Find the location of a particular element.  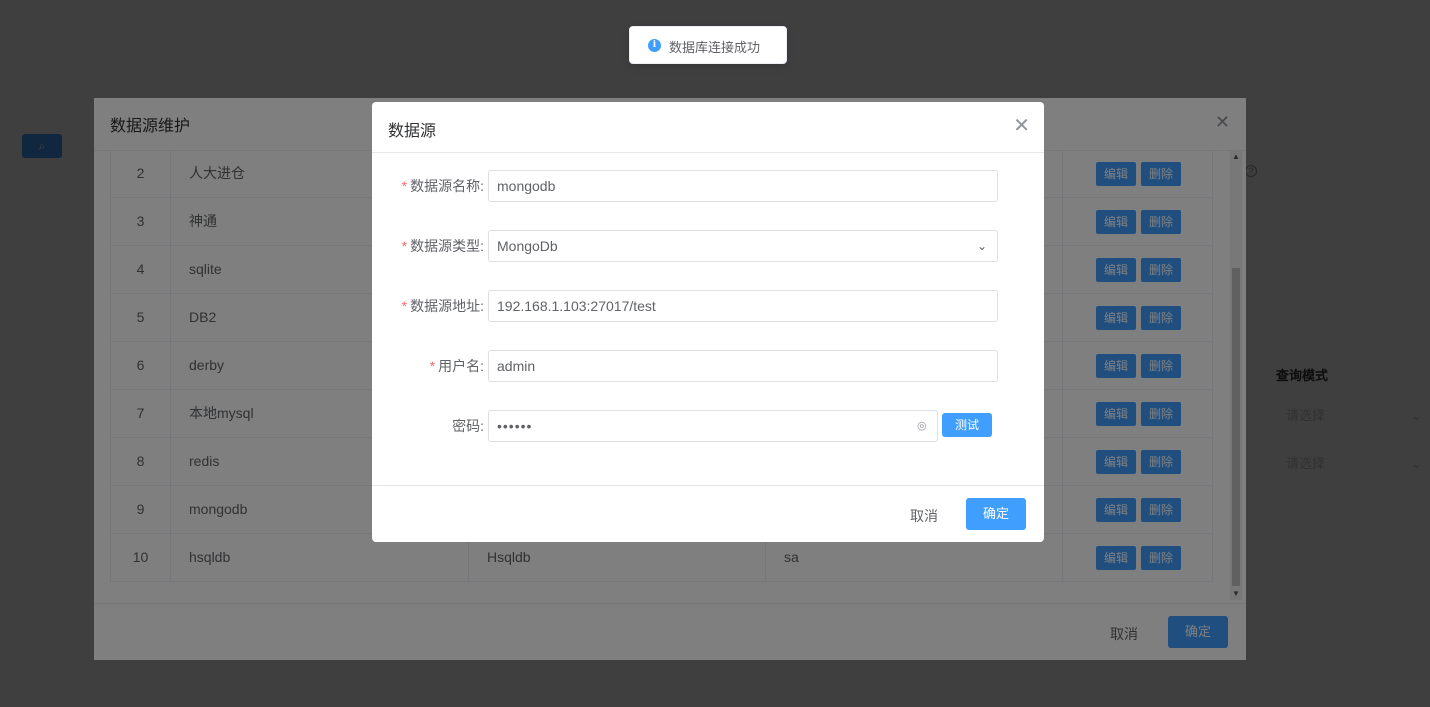

eye-icon: ◎ is located at coordinates (923, 426).